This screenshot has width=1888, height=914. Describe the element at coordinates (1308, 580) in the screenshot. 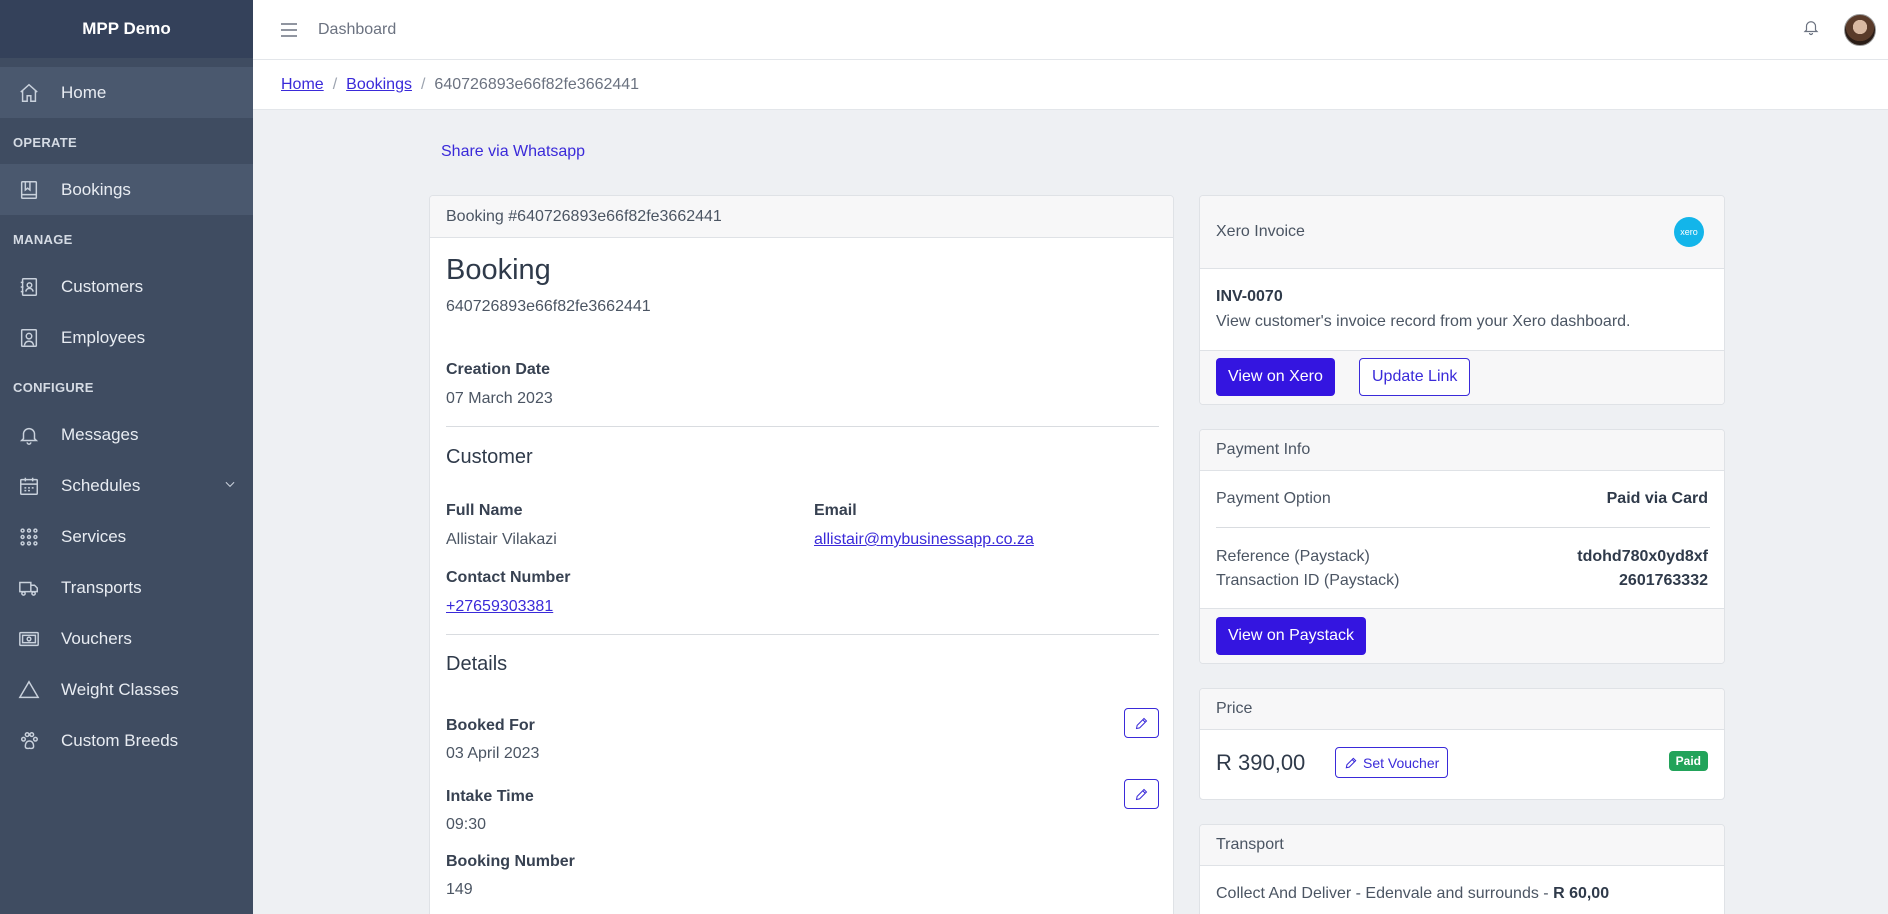

I see `transaction-id-label: Transaction ID (Paystack)` at that location.